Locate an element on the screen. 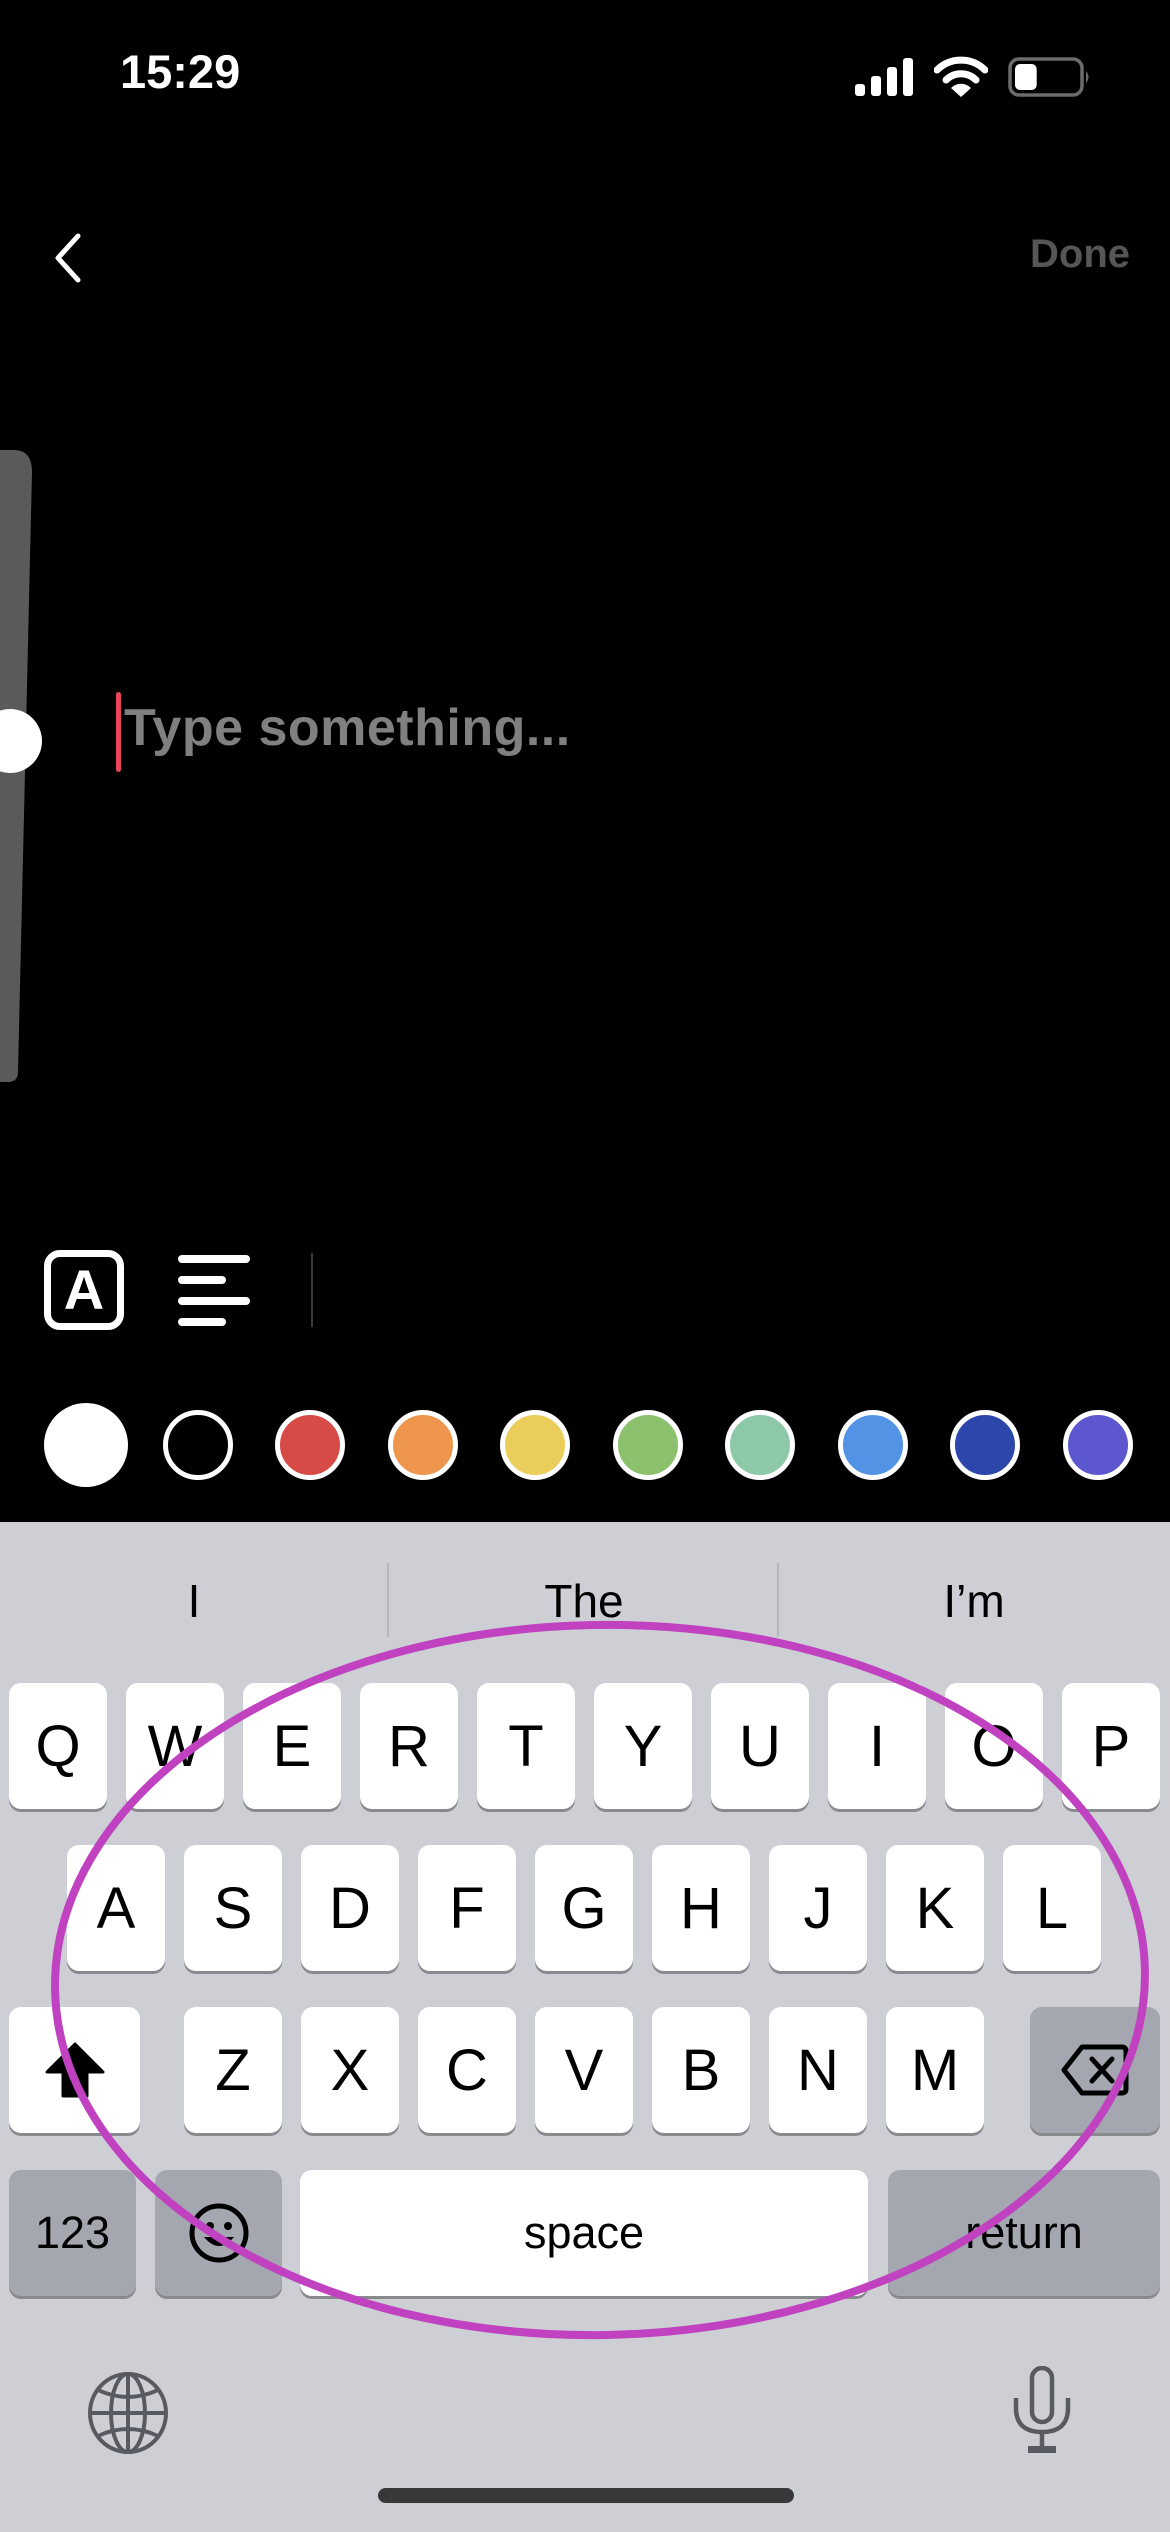  suggestion-1: I is located at coordinates (194, 1601).